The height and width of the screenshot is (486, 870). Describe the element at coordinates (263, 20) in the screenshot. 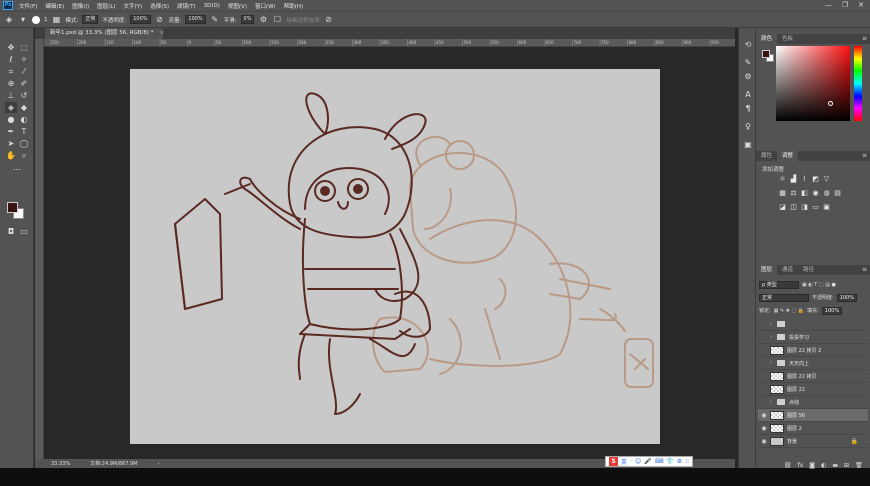

I see `gear-icon: ⚙` at that location.